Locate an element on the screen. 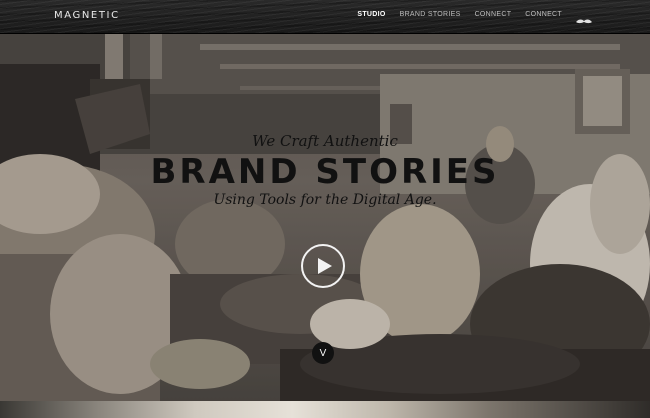  chevron-down-icon: V is located at coordinates (323, 353).